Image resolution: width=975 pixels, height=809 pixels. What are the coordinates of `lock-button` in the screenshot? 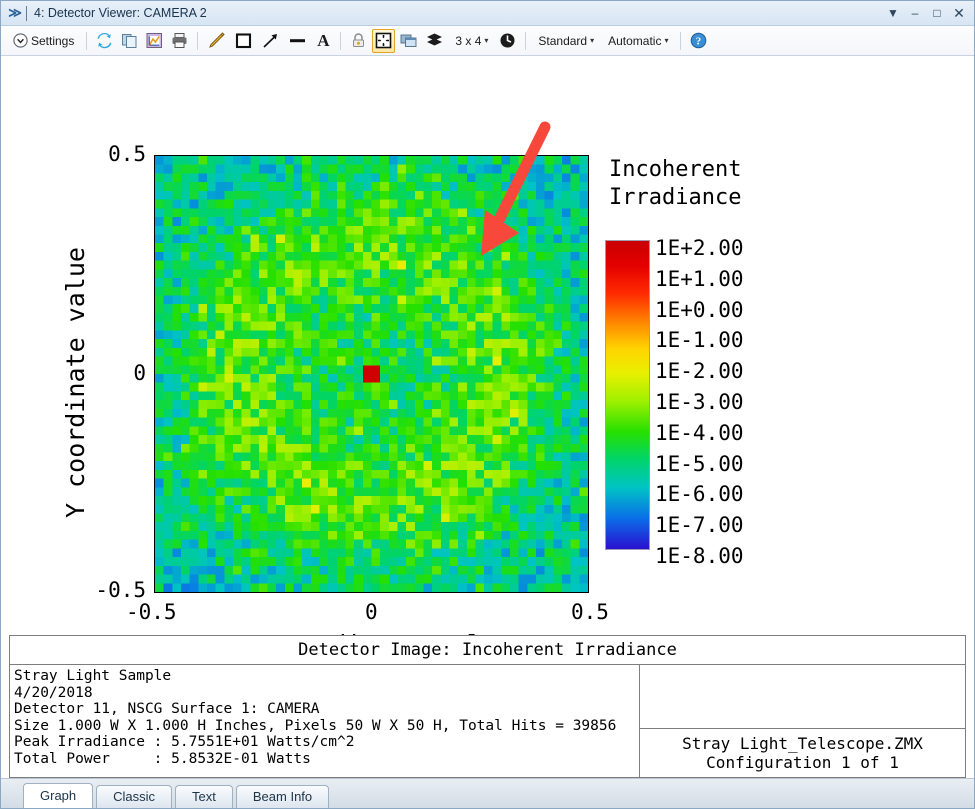 It's located at (358, 41).